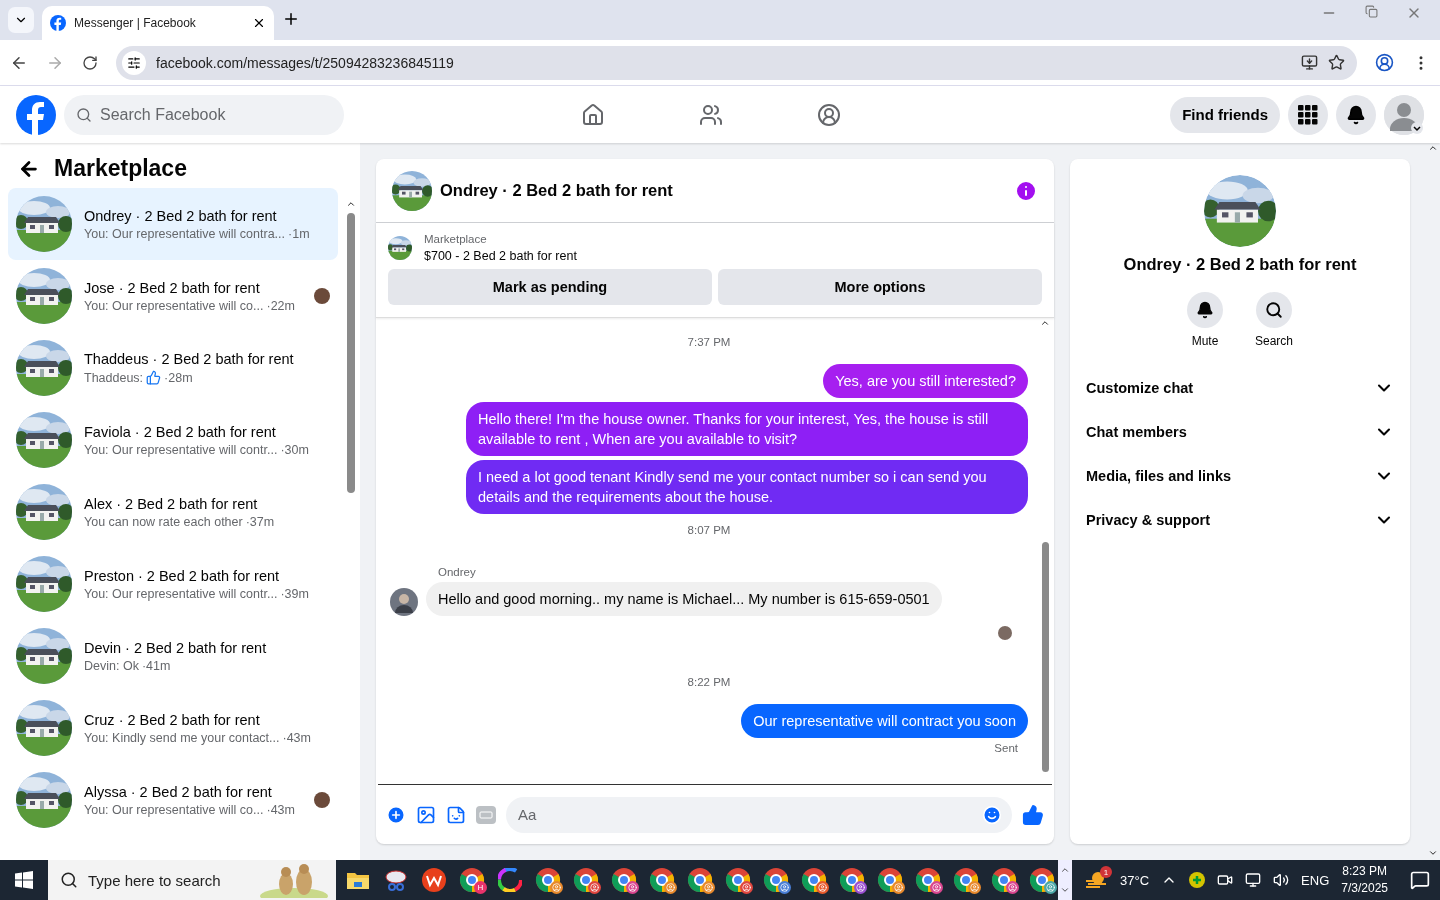  I want to click on language-indicator: ENG, so click(1315, 880).